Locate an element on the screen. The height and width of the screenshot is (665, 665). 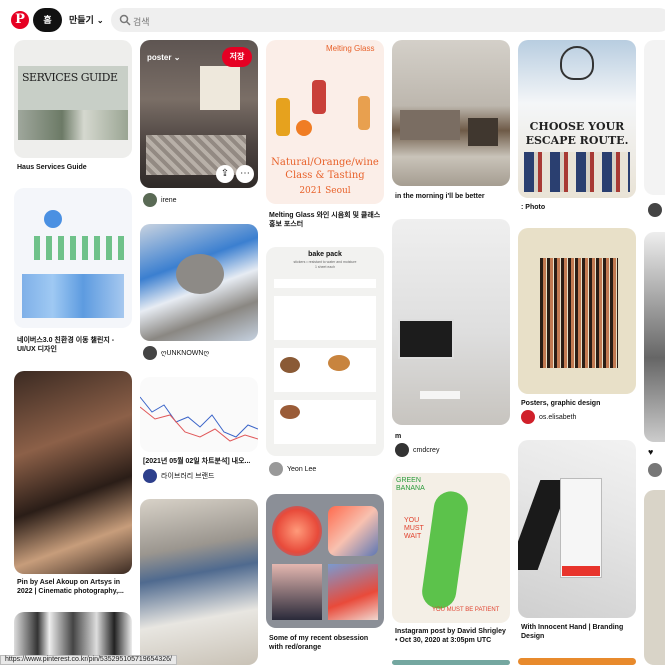
pin-author: 라이브러리 브랜드 is located at coordinates (178, 476).